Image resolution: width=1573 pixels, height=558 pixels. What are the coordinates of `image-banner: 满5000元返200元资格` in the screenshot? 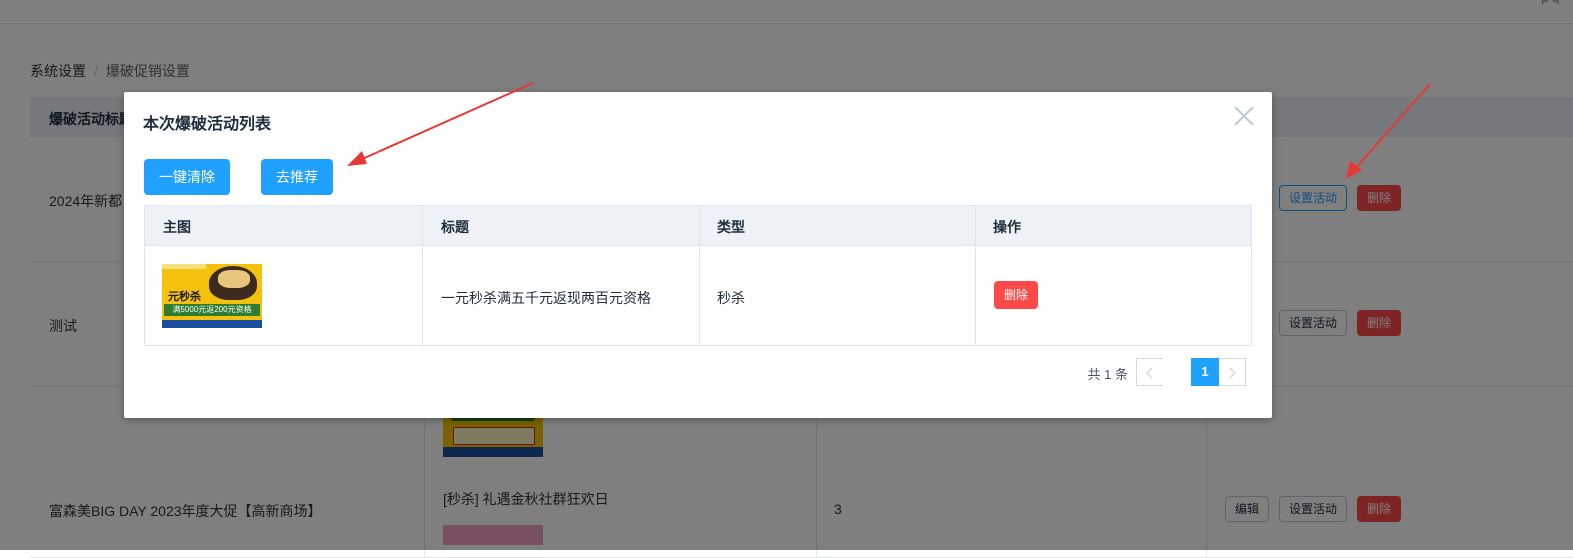 It's located at (212, 310).